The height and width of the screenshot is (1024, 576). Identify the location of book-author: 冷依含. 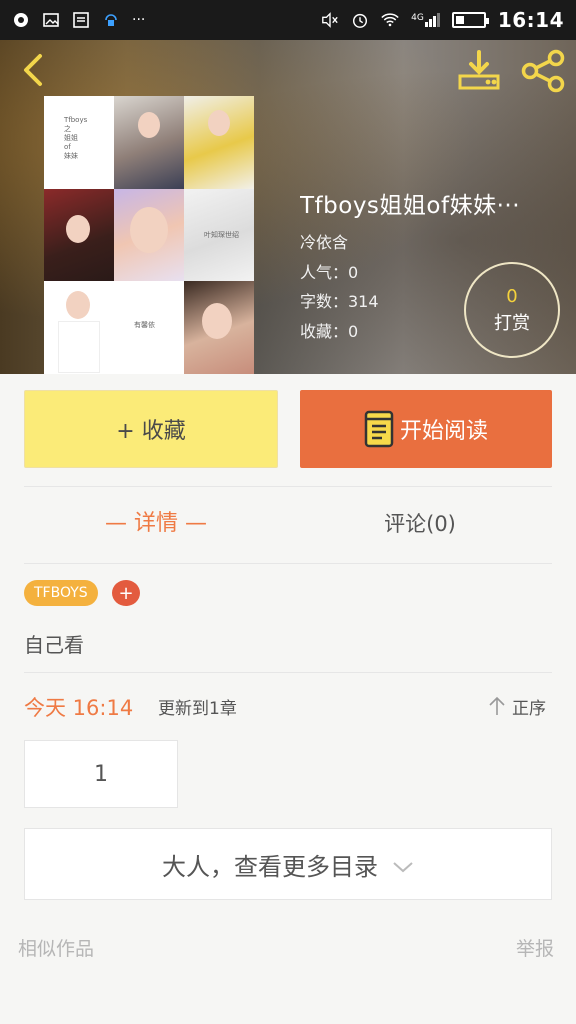
(339, 243).